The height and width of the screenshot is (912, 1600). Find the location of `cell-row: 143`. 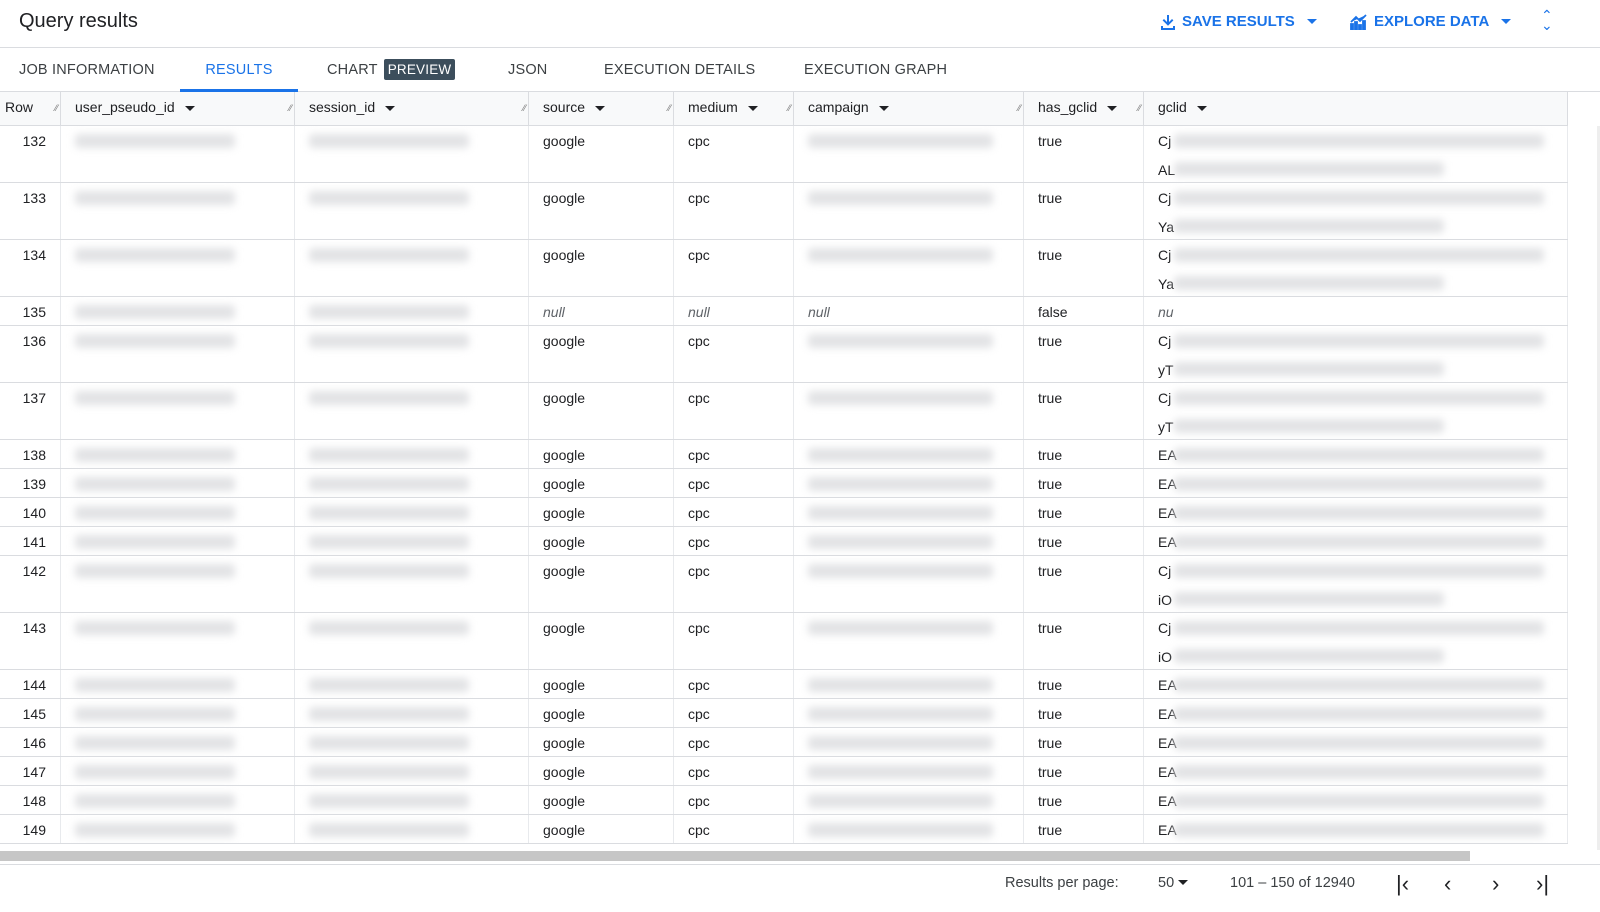

cell-row: 143 is located at coordinates (30, 641).